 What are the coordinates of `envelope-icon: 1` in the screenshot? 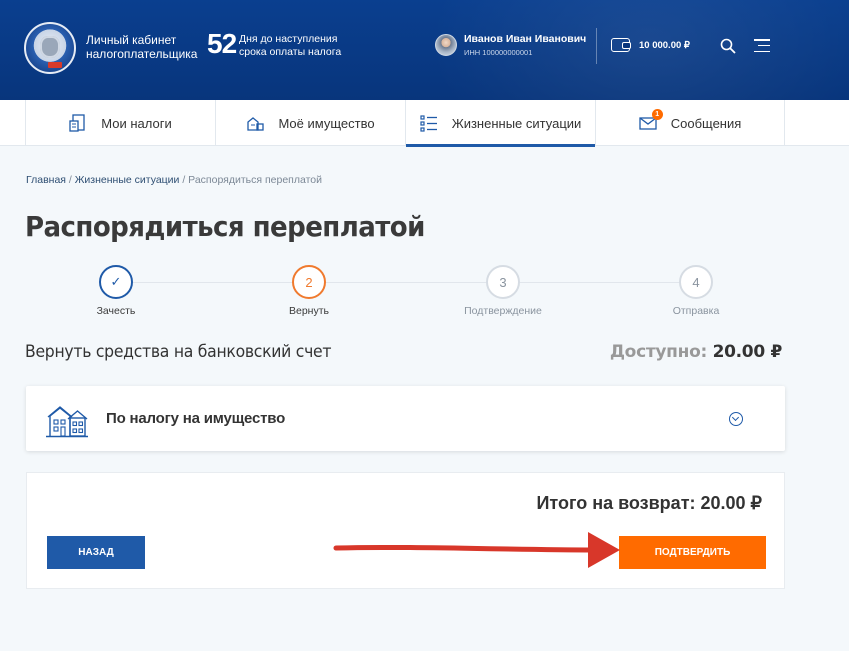 It's located at (651, 120).